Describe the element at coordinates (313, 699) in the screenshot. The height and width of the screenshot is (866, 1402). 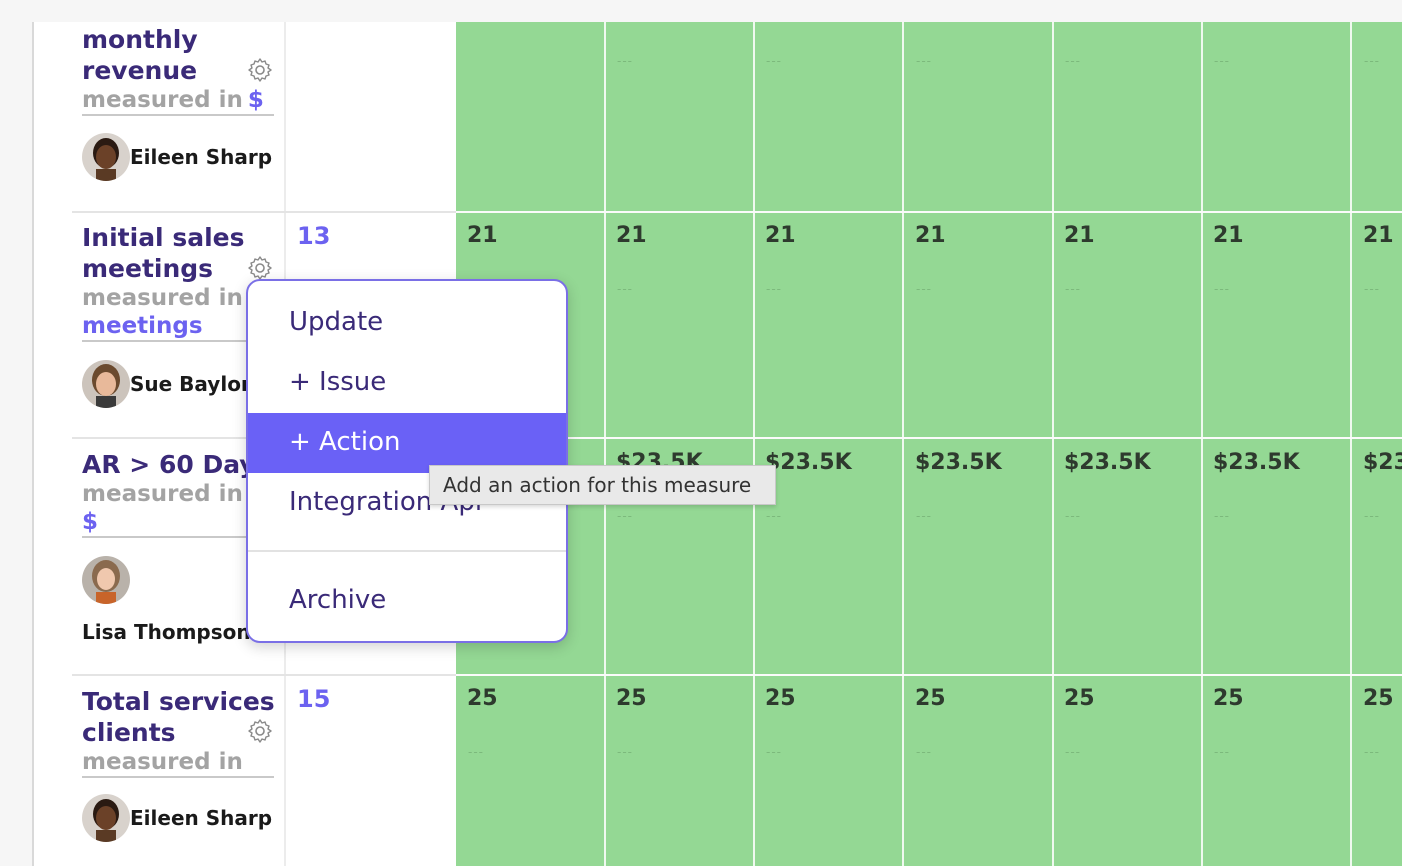
I see `goal-value: 15` at that location.